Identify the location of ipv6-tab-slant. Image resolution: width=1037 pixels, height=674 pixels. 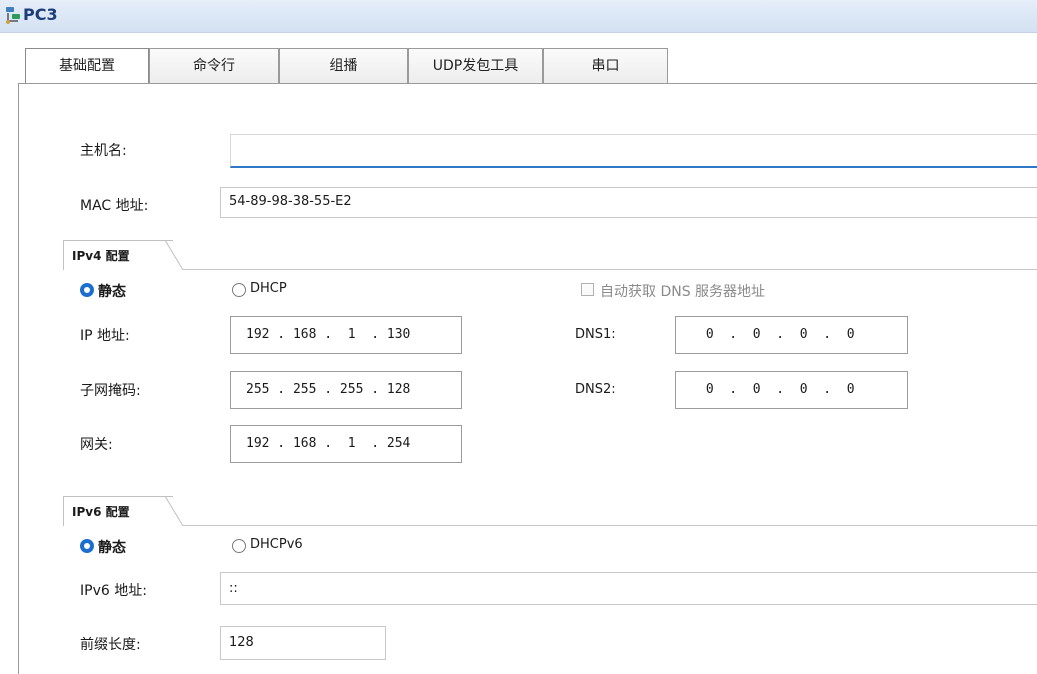
(174, 511).